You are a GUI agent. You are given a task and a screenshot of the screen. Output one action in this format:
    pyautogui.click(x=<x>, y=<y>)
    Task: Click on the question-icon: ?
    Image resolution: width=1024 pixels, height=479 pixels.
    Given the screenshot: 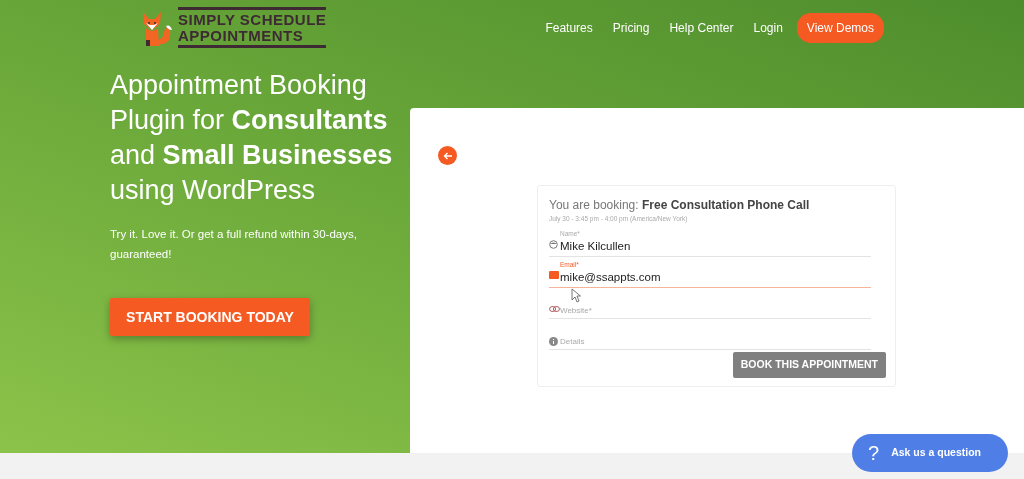 What is the action you would take?
    pyautogui.click(x=874, y=453)
    